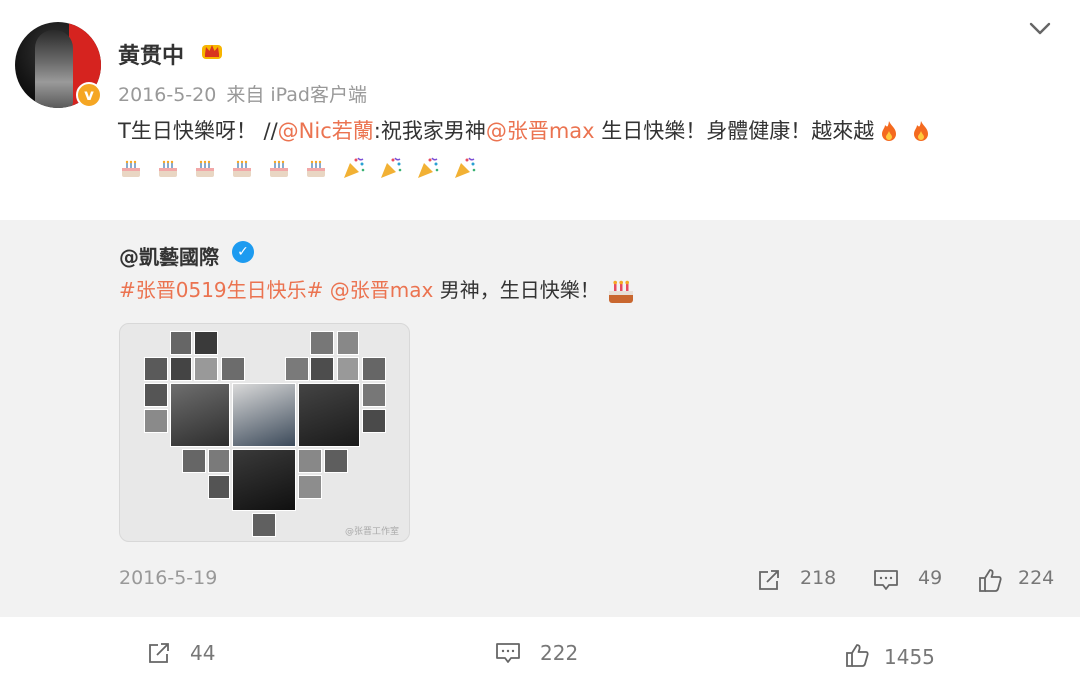 The image size is (1080, 675). Describe the element at coordinates (301, 170) in the screenshot. I see `emoji-row` at that location.